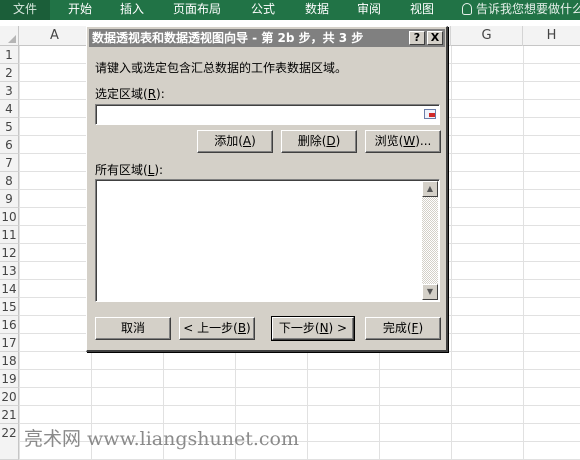 This screenshot has width=580, height=460. Describe the element at coordinates (55, 36) in the screenshot. I see `column-header-a: A` at that location.